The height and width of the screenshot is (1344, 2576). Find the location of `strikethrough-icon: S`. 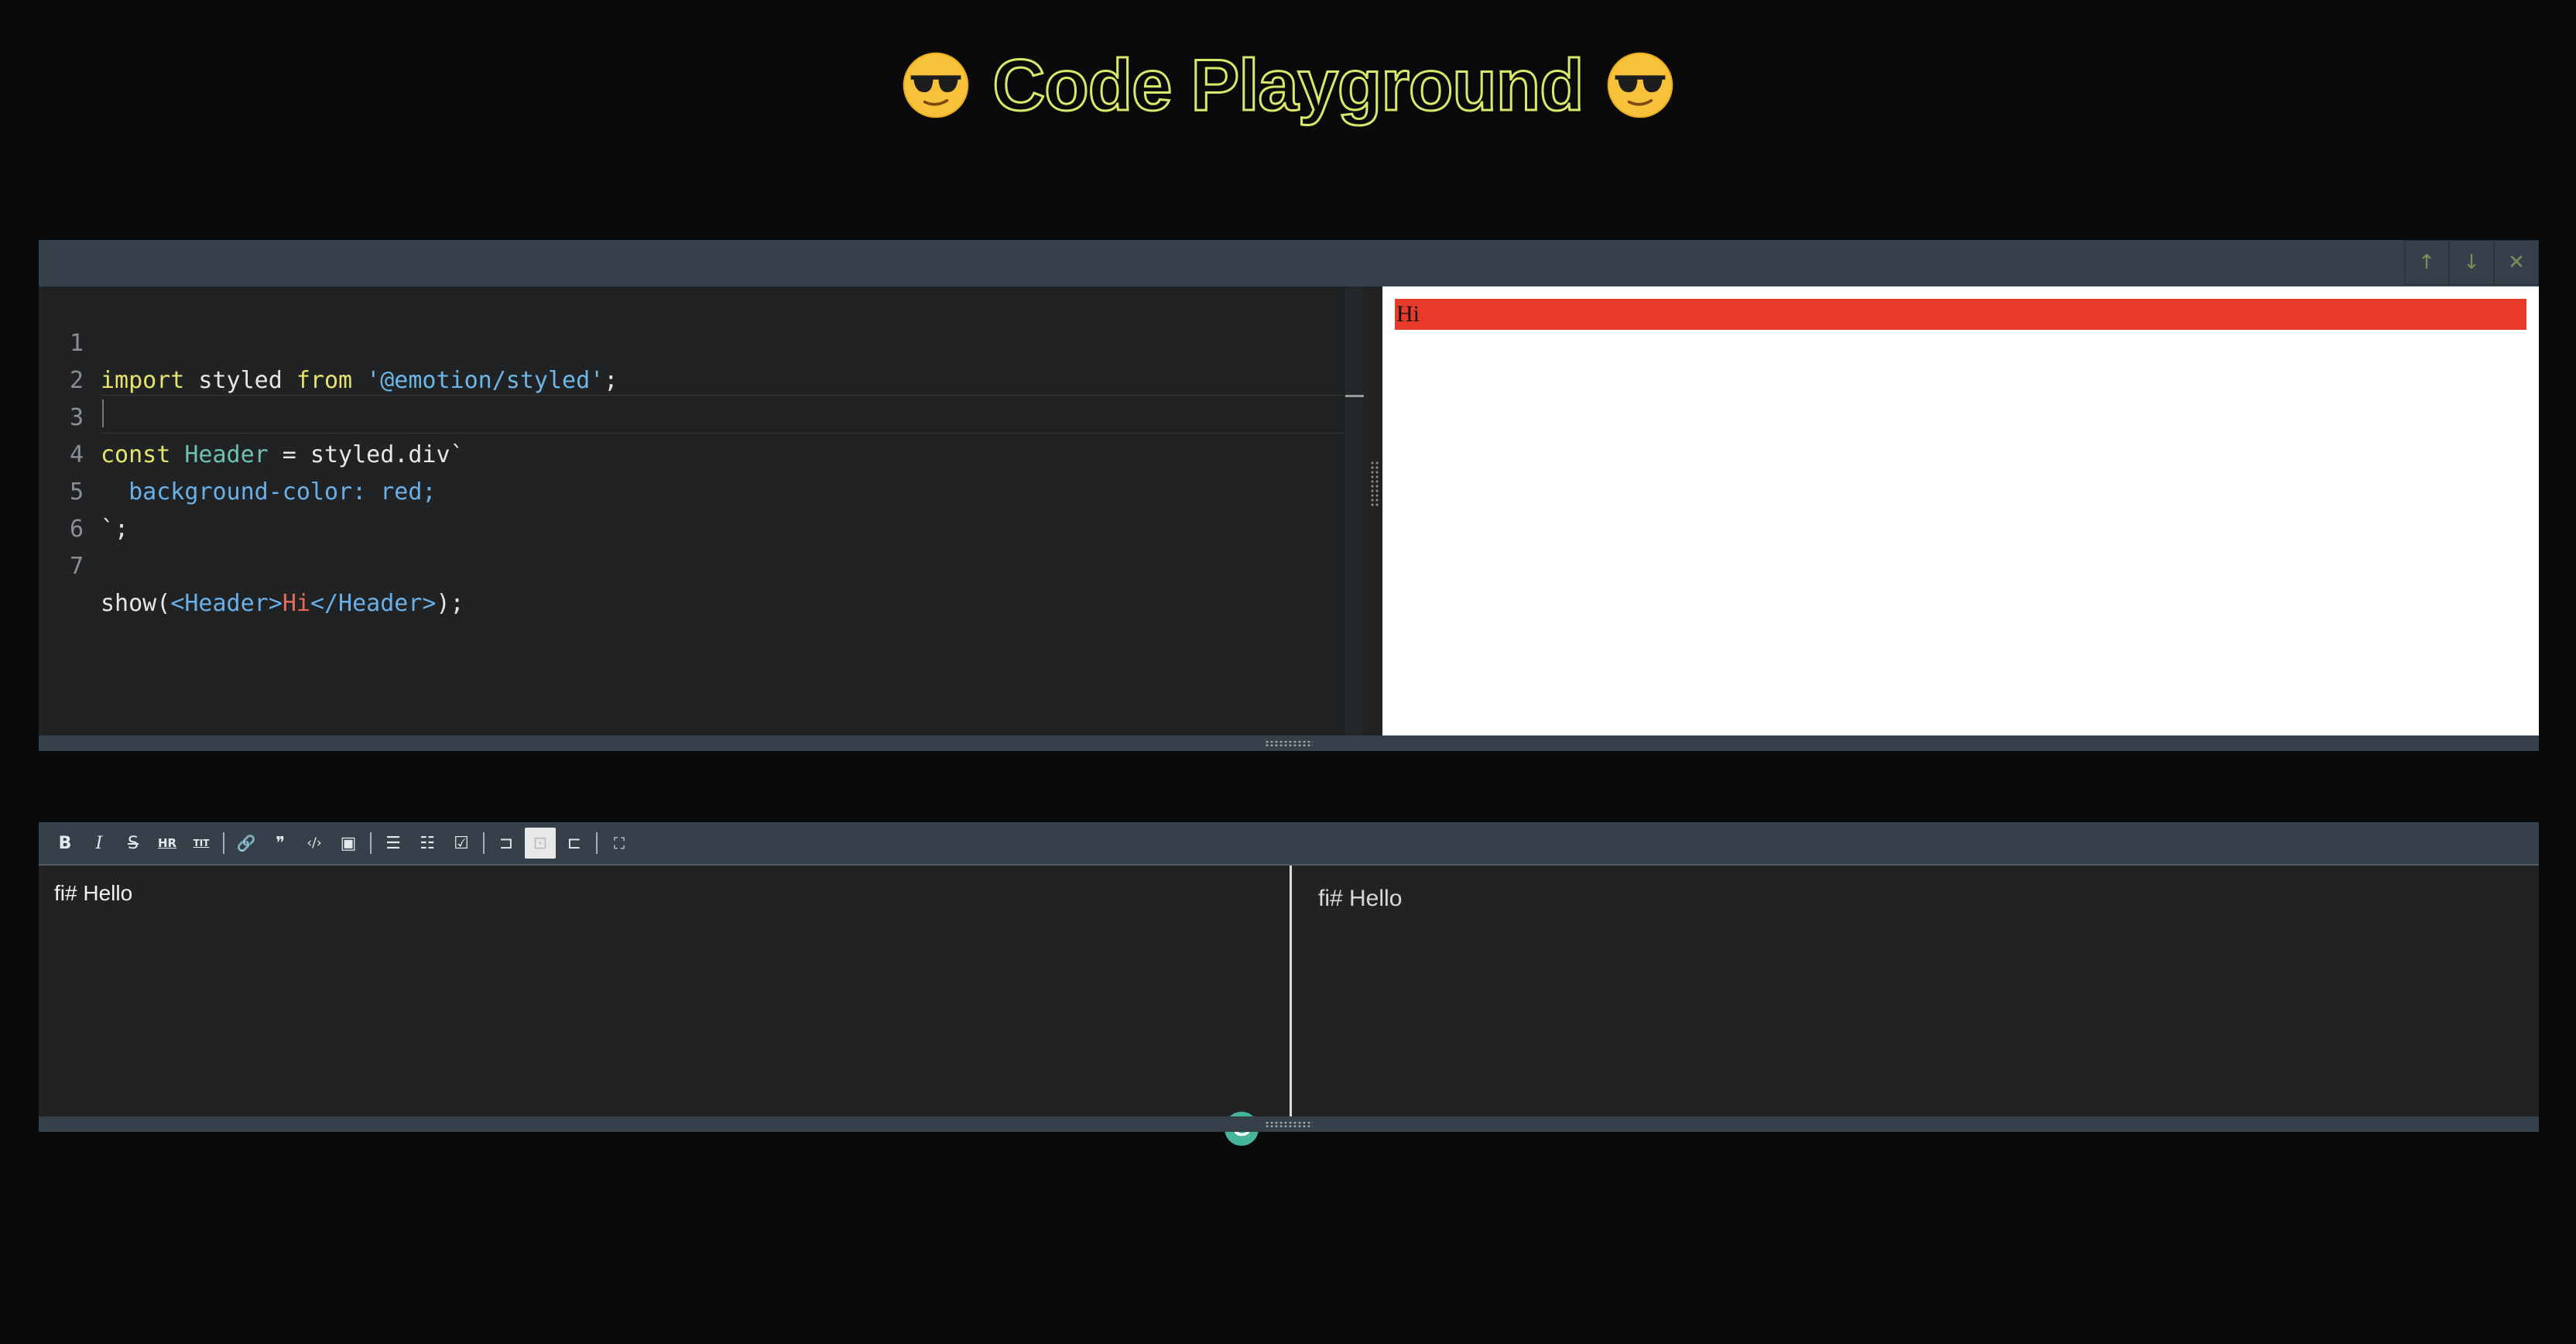

strikethrough-icon: S is located at coordinates (133, 843).